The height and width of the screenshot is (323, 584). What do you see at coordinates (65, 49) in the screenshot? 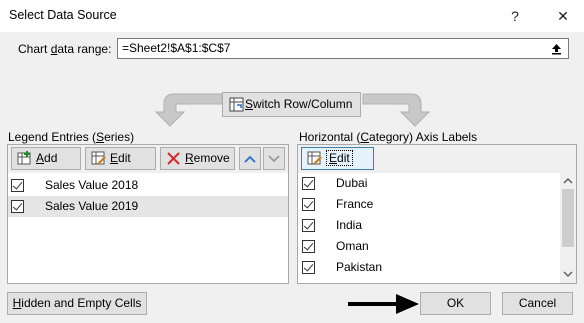
I see `chart-data-range-label: Chart data range:` at bounding box center [65, 49].